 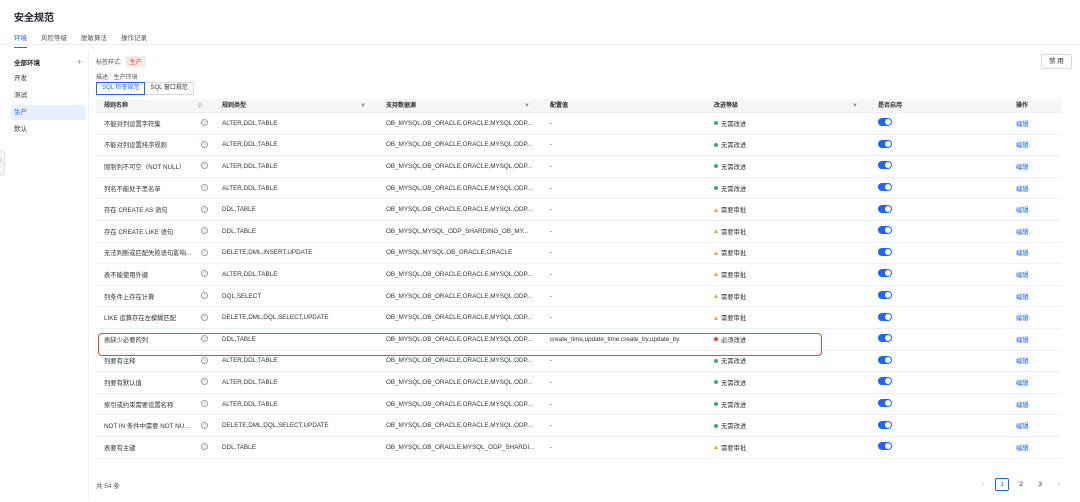 What do you see at coordinates (716, 447) in the screenshot?
I see `warning-icon` at bounding box center [716, 447].